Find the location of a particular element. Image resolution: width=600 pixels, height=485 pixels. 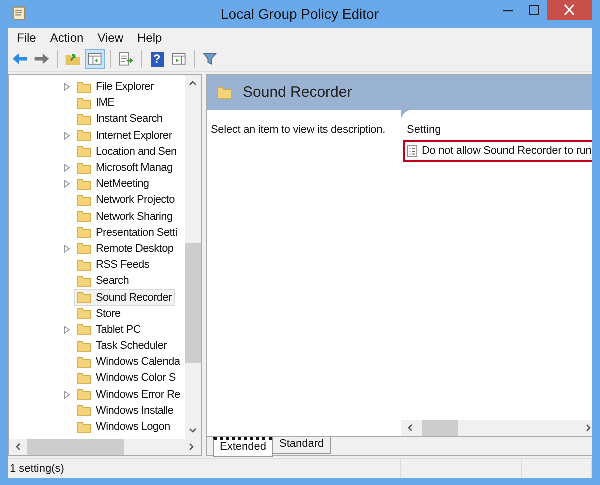

menu-item: View is located at coordinates (110, 37).